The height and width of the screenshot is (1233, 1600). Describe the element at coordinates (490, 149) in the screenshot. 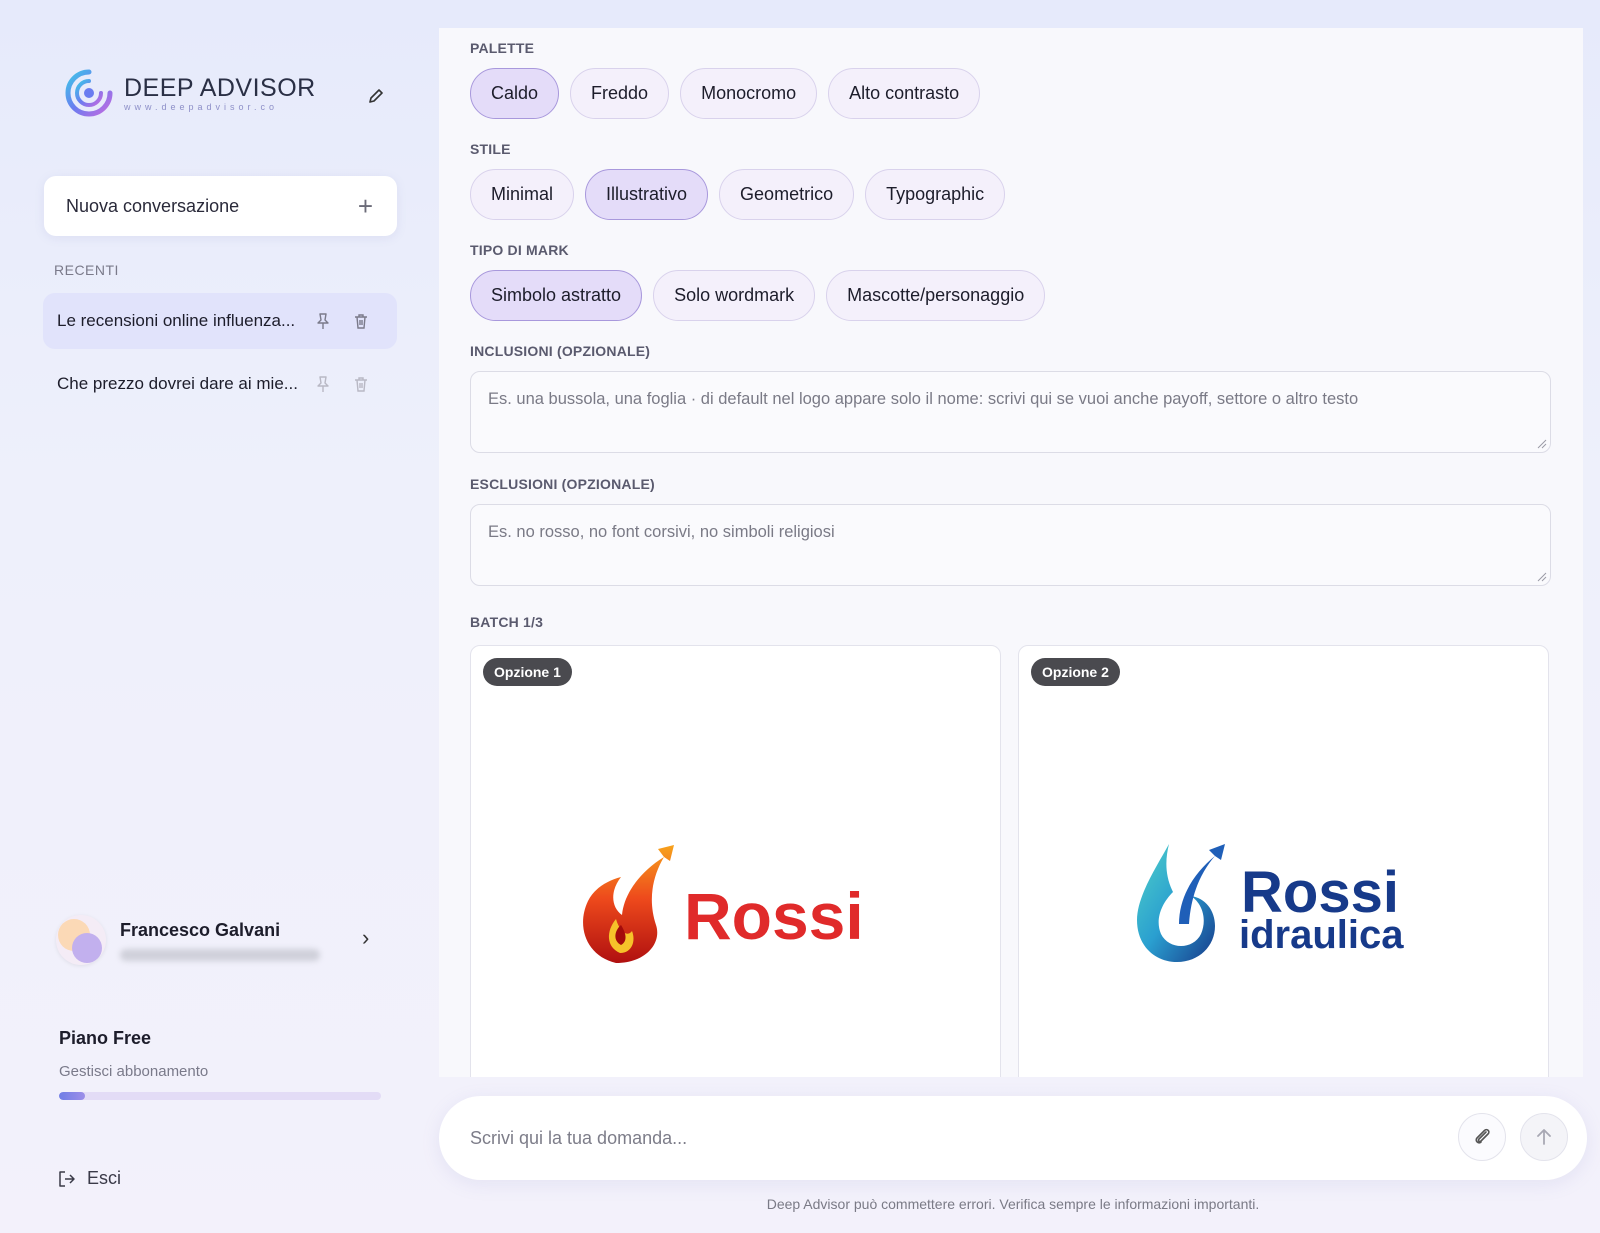

I see `style-label: STILE` at that location.